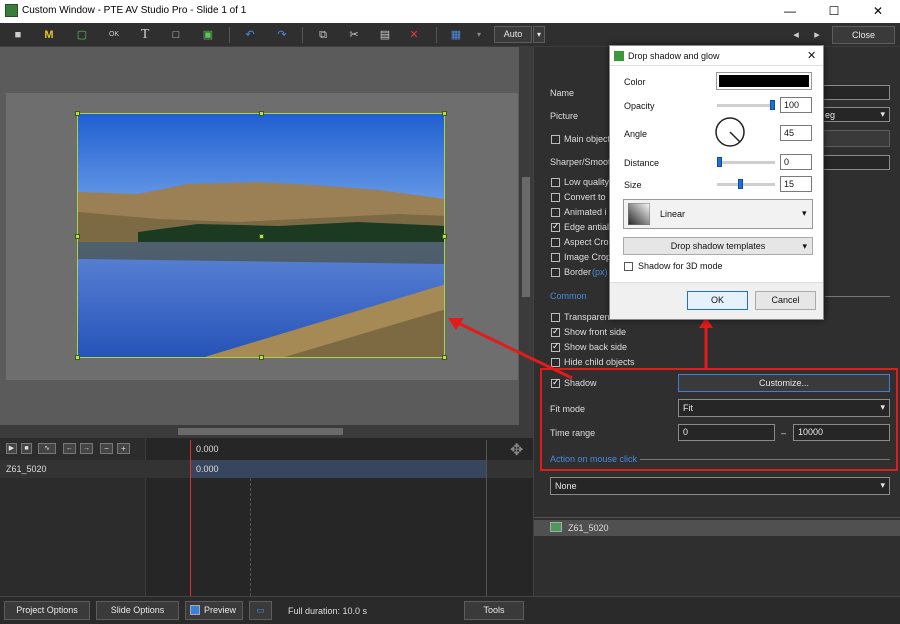  What do you see at coordinates (414, 35) in the screenshot?
I see `delete-icon: ✕` at bounding box center [414, 35].